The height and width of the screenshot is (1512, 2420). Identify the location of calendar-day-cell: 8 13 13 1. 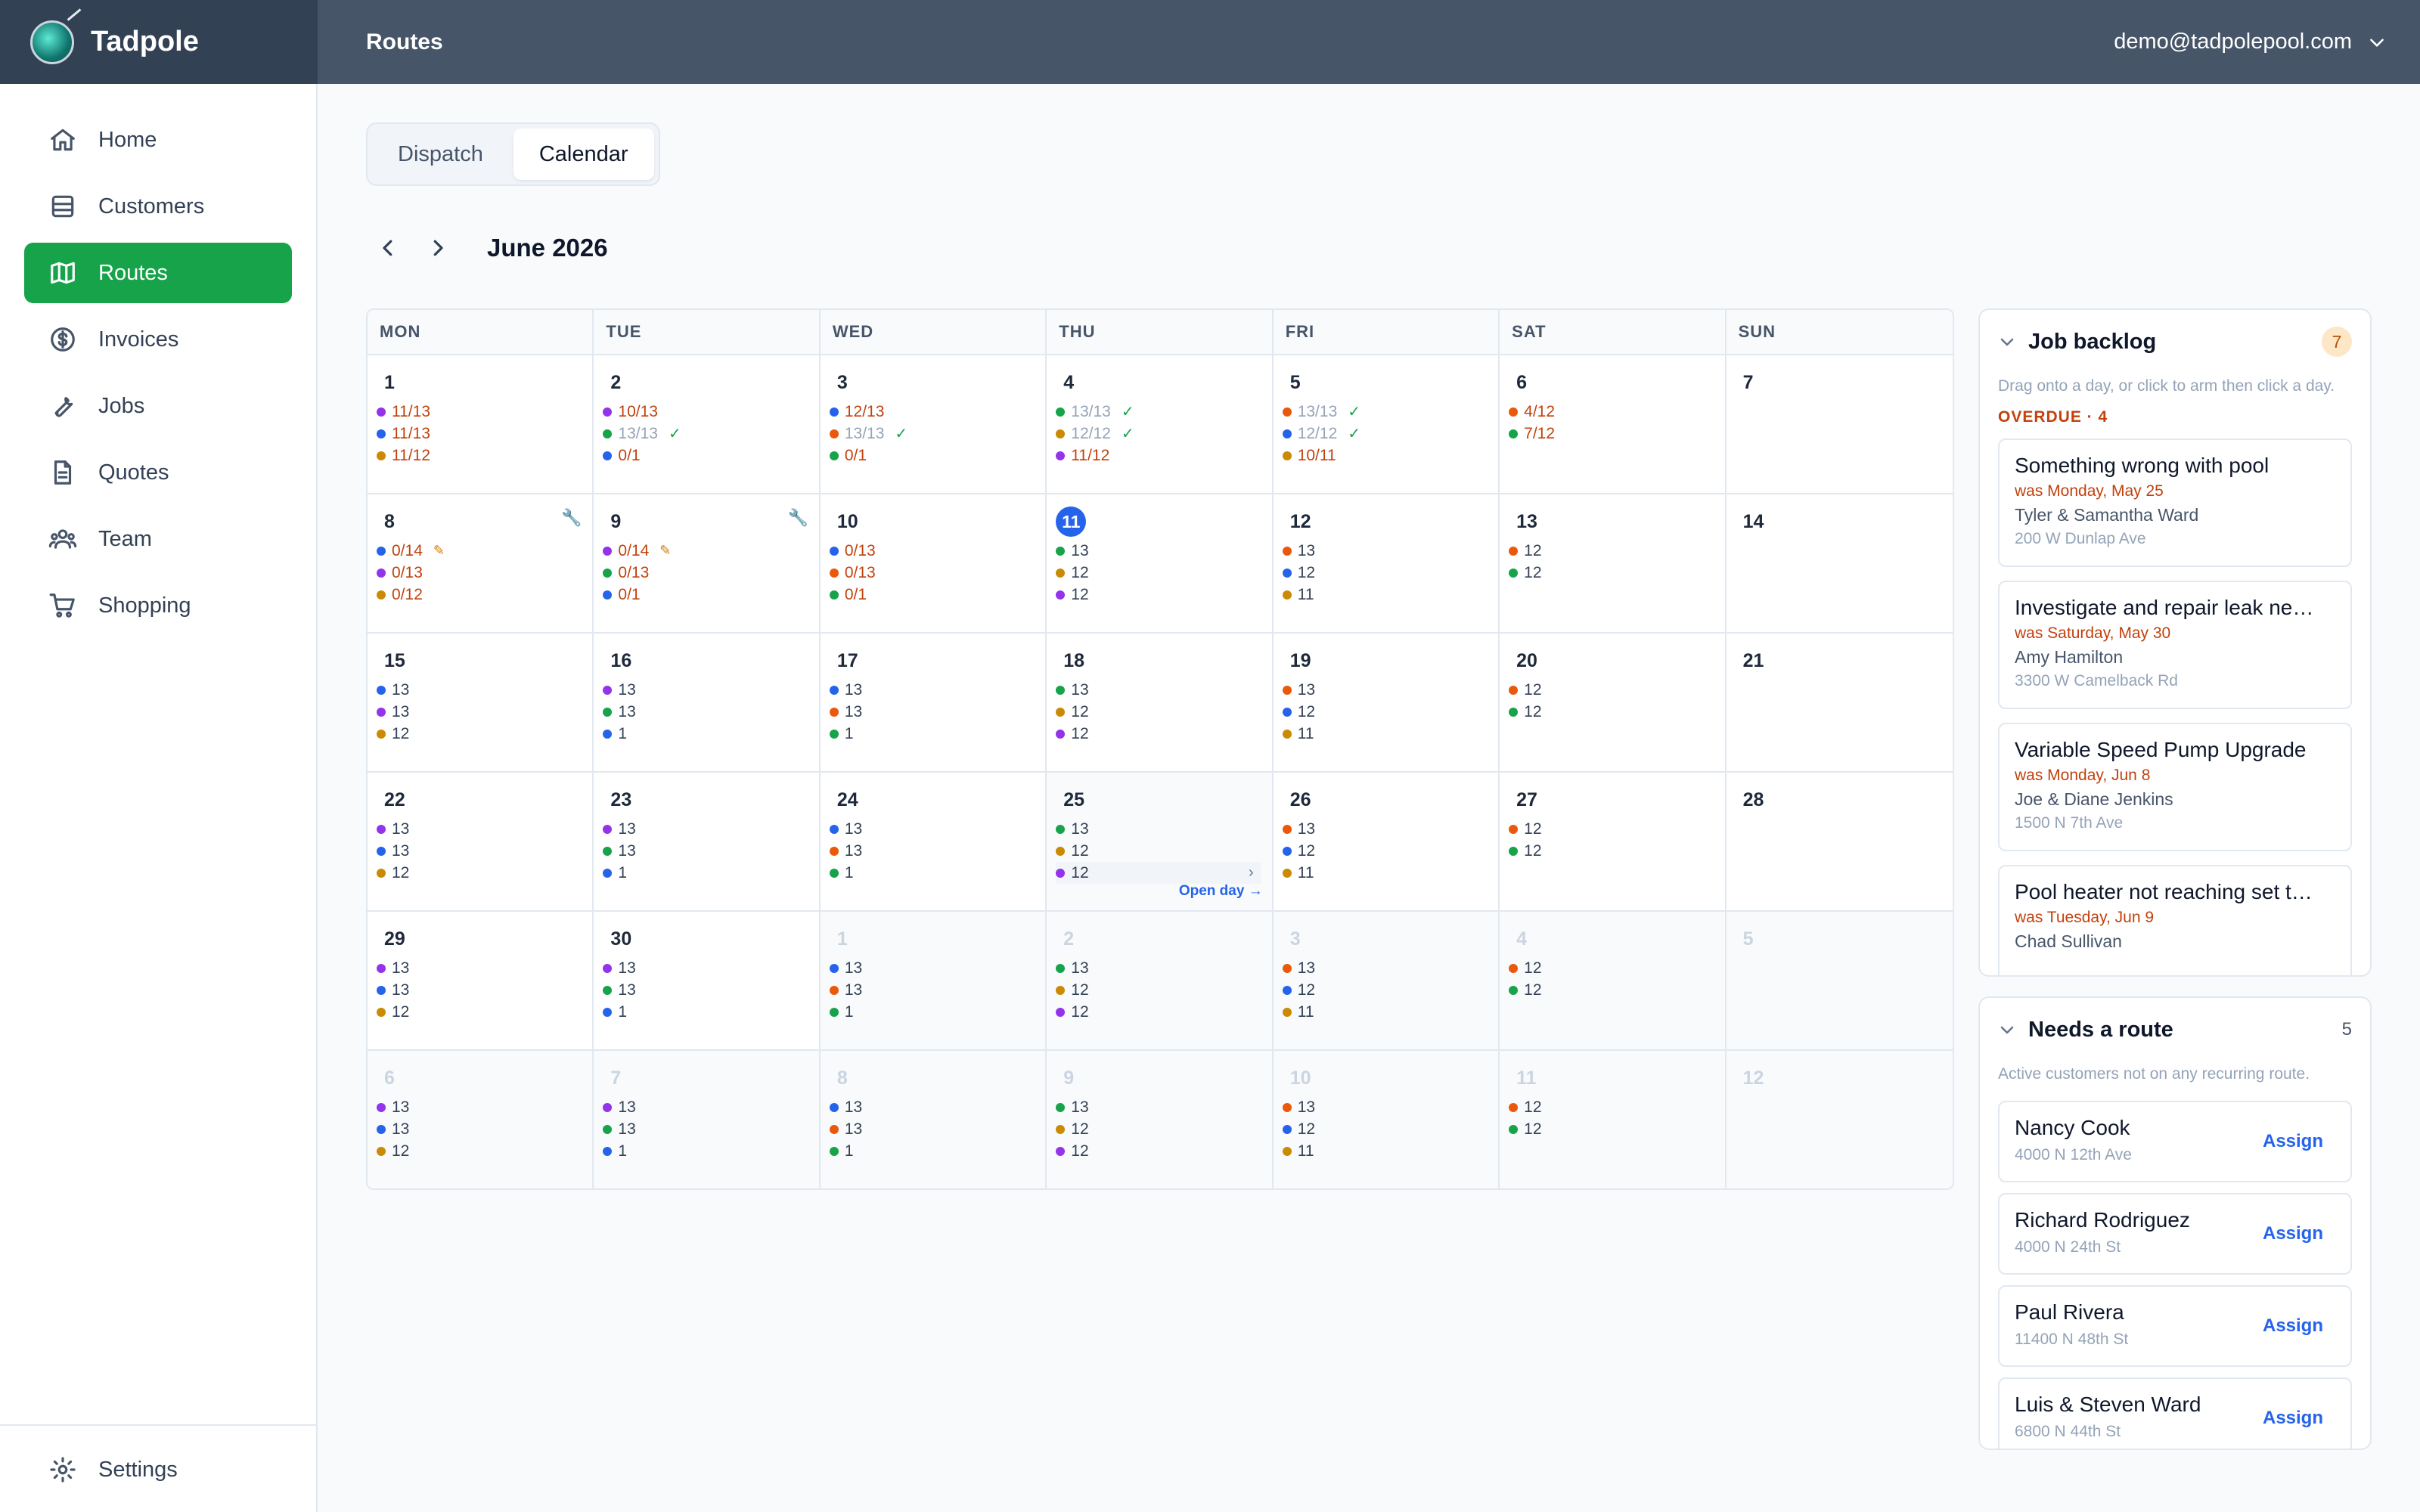
(933, 1119).